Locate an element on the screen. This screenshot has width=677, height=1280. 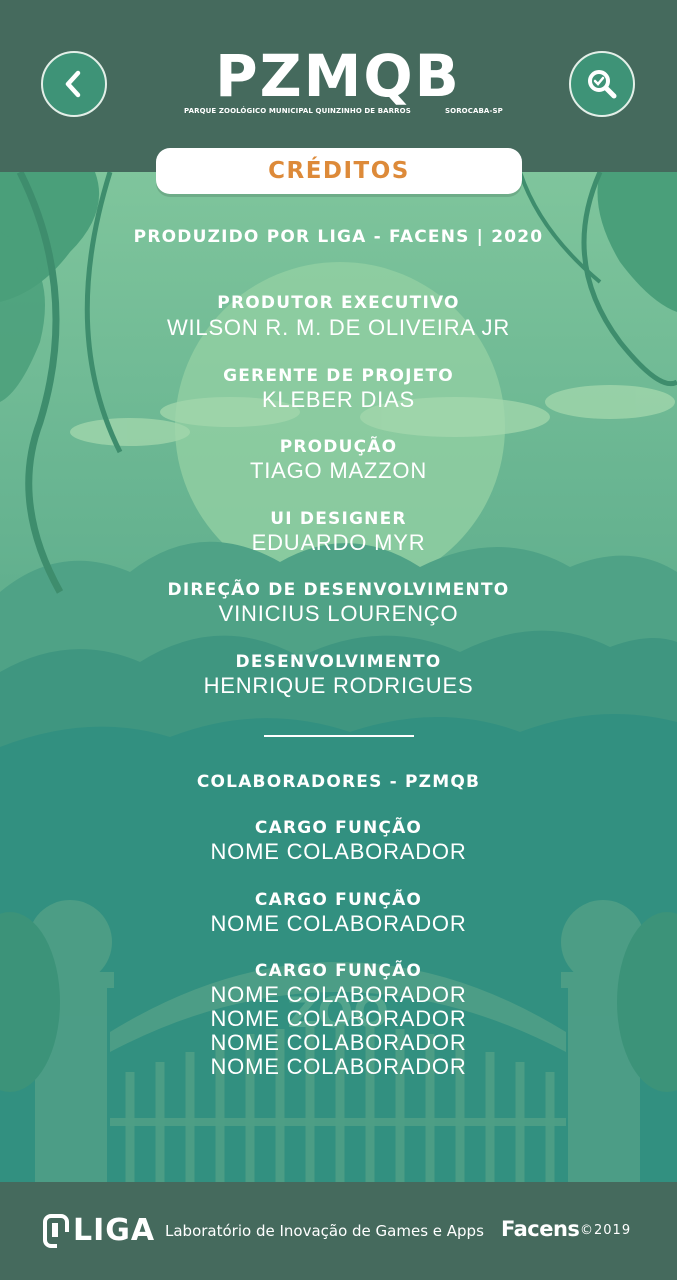
produced-by-text: PRODUZIDO POR LIGA - FACENS | 2020 is located at coordinates (338, 237).